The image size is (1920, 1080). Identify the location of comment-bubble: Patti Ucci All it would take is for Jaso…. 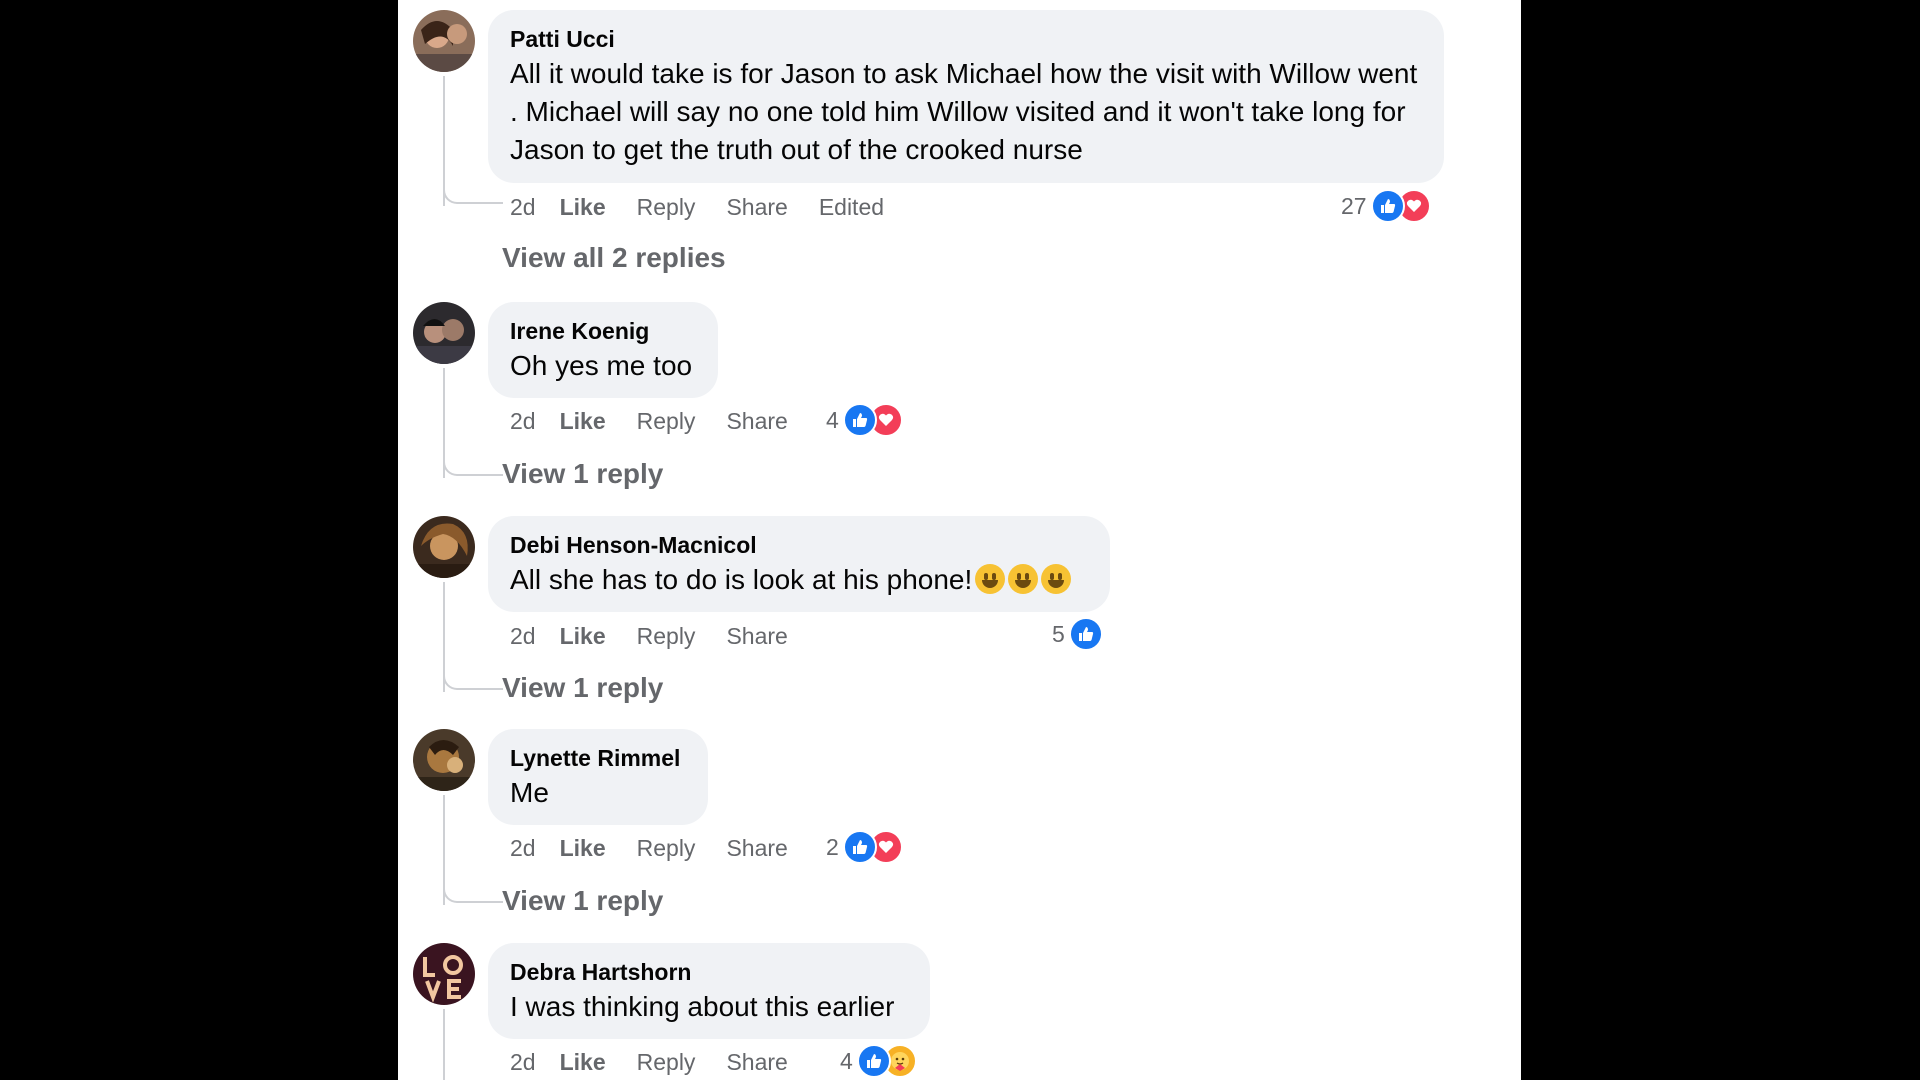
(966, 96).